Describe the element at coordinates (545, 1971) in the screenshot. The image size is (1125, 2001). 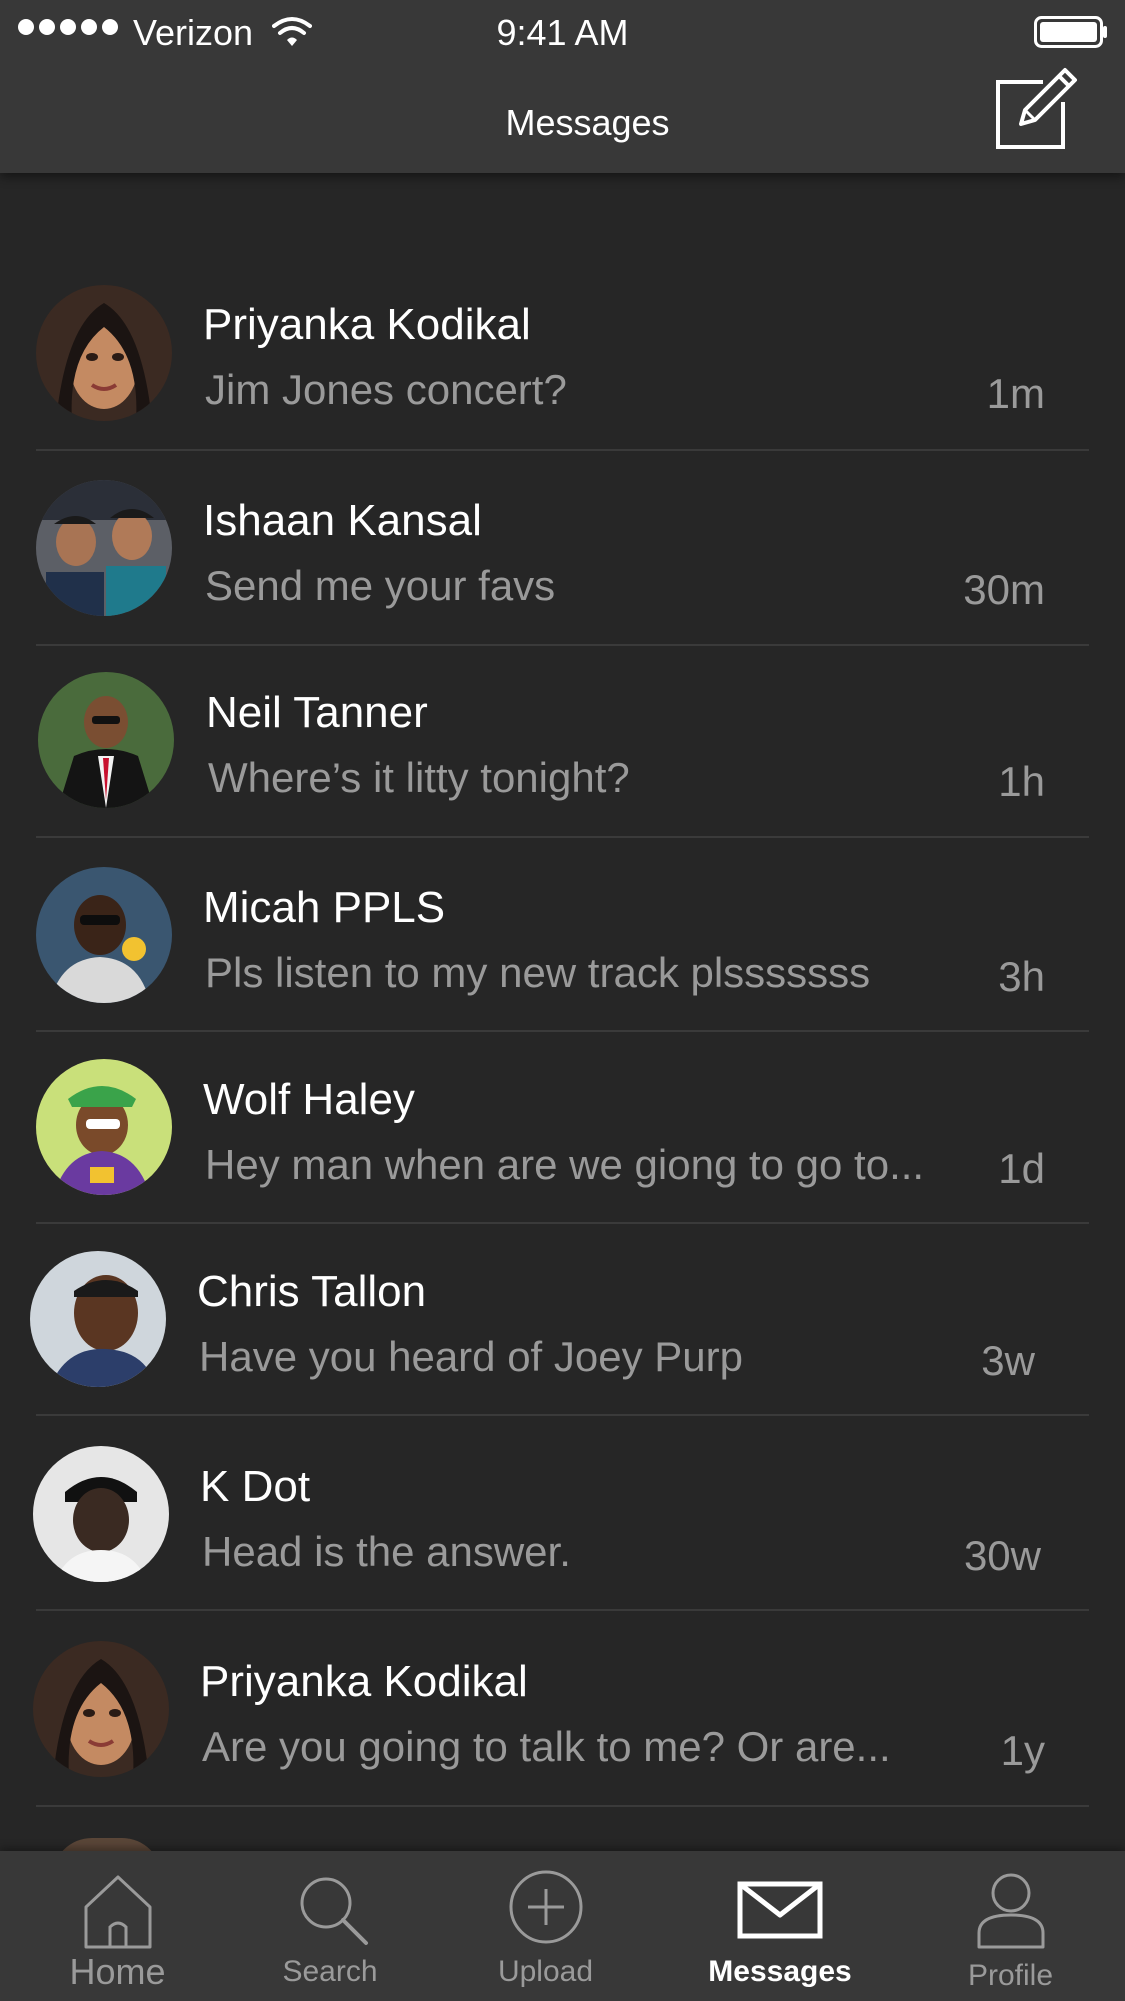
I see `tab-label: Upload` at that location.